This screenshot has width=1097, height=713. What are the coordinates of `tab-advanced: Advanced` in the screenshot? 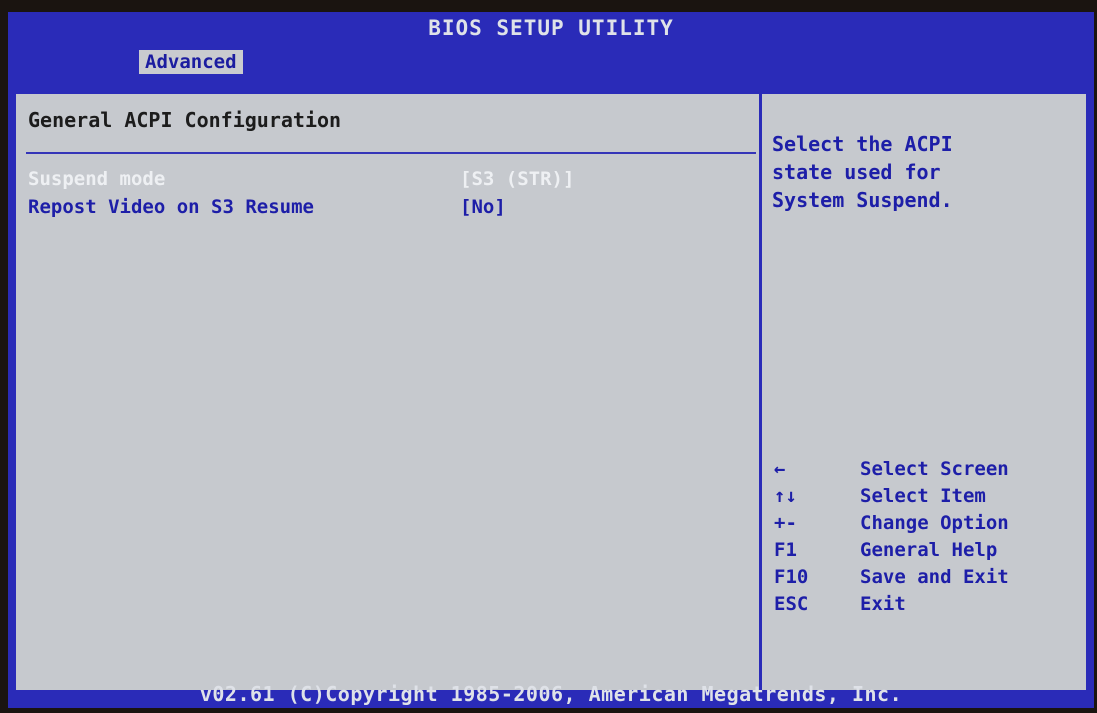 It's located at (191, 62).